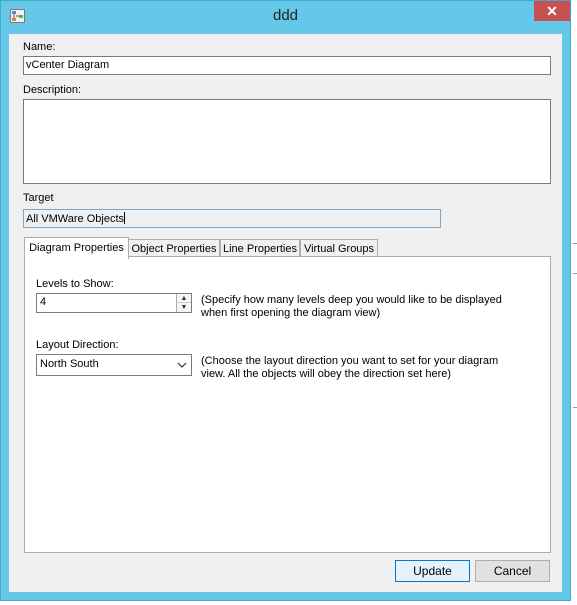  I want to click on tab-line-properties: Line Properties, so click(260, 248).